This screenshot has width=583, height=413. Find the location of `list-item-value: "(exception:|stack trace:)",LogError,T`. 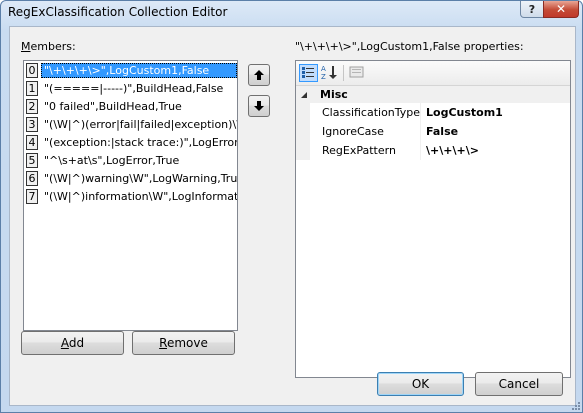

list-item-value: "(exception:|stack trace:)",LogError,T is located at coordinates (140, 142).